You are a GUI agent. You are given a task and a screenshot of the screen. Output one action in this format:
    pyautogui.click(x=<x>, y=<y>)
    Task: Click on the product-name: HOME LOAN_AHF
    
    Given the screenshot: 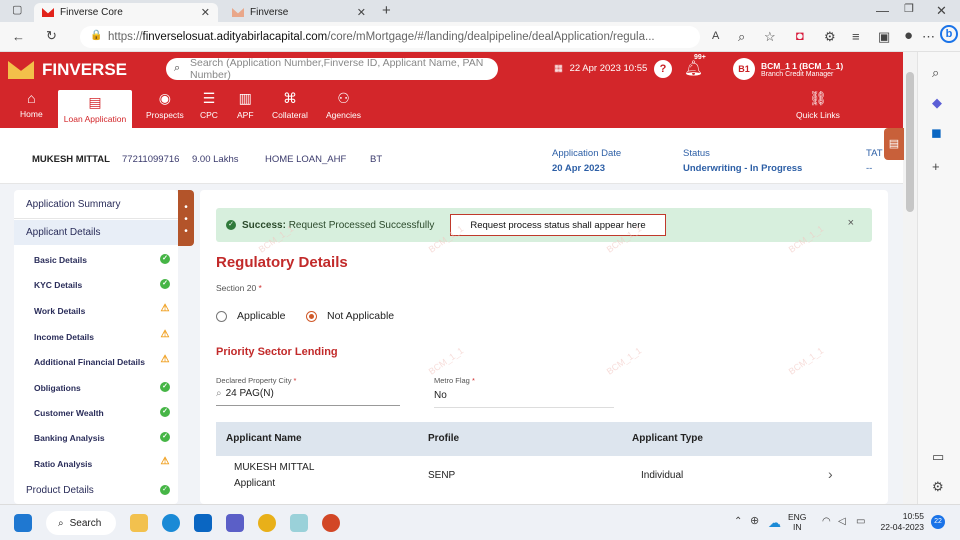 What is the action you would take?
    pyautogui.click(x=306, y=159)
    